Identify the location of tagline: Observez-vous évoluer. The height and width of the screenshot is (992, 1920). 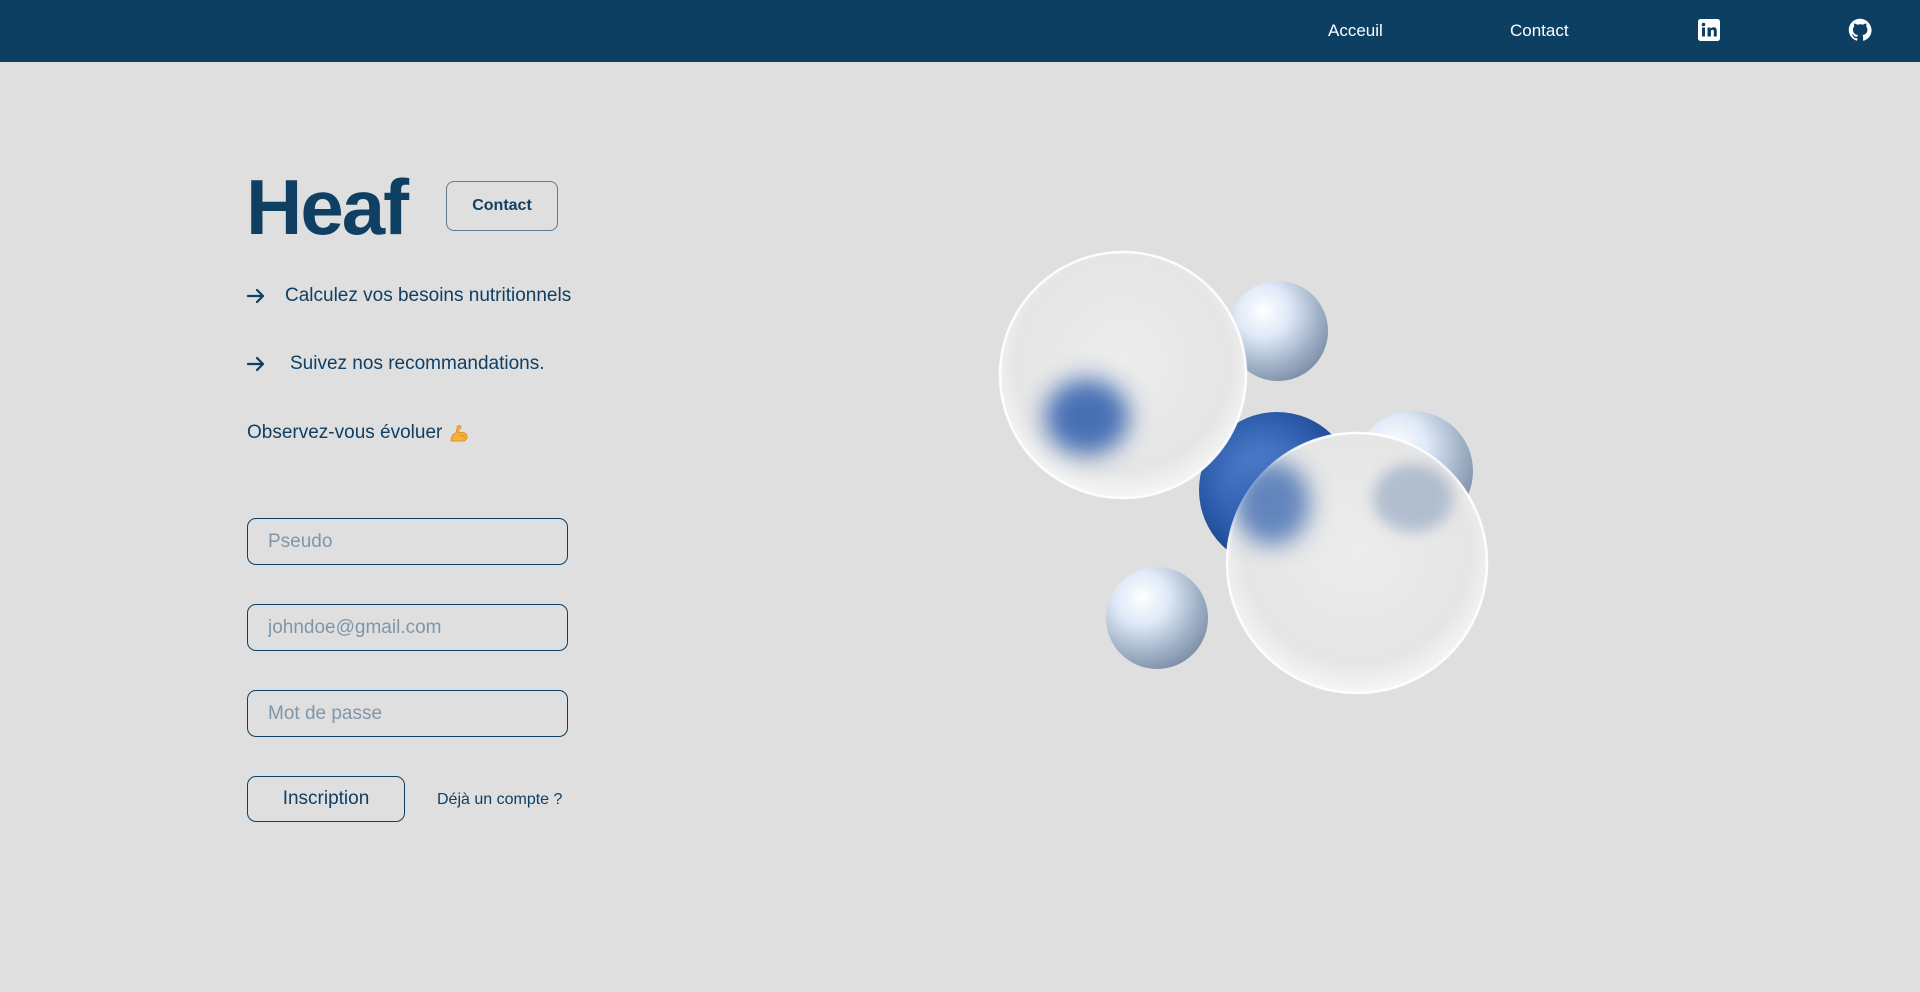
(358, 433).